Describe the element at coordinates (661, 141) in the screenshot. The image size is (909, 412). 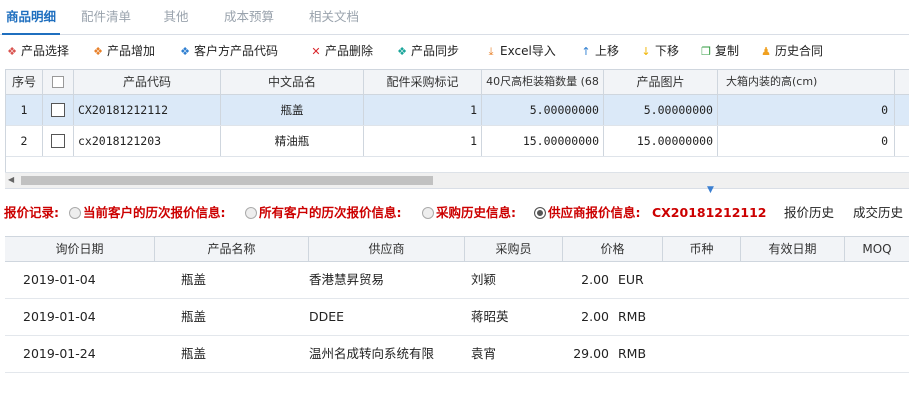
I see `product-image-value: 15.00000000` at that location.